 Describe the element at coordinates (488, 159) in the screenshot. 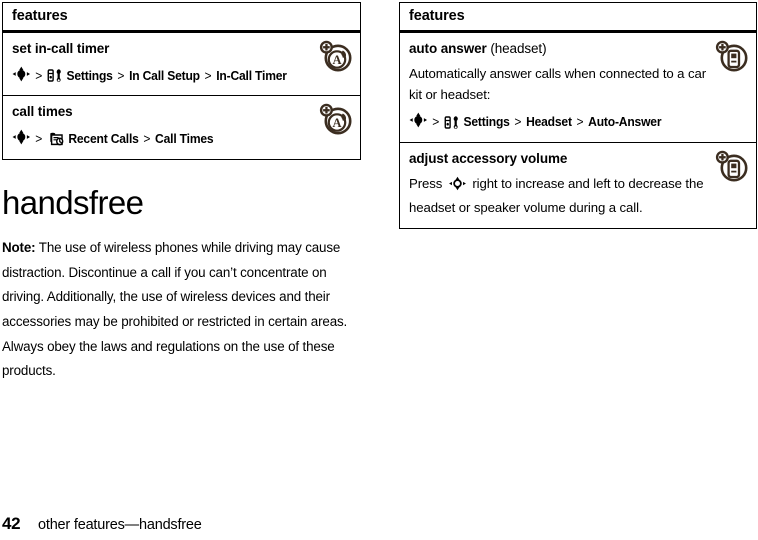

I see `feature-title-bold: adjust accessory volume` at that location.